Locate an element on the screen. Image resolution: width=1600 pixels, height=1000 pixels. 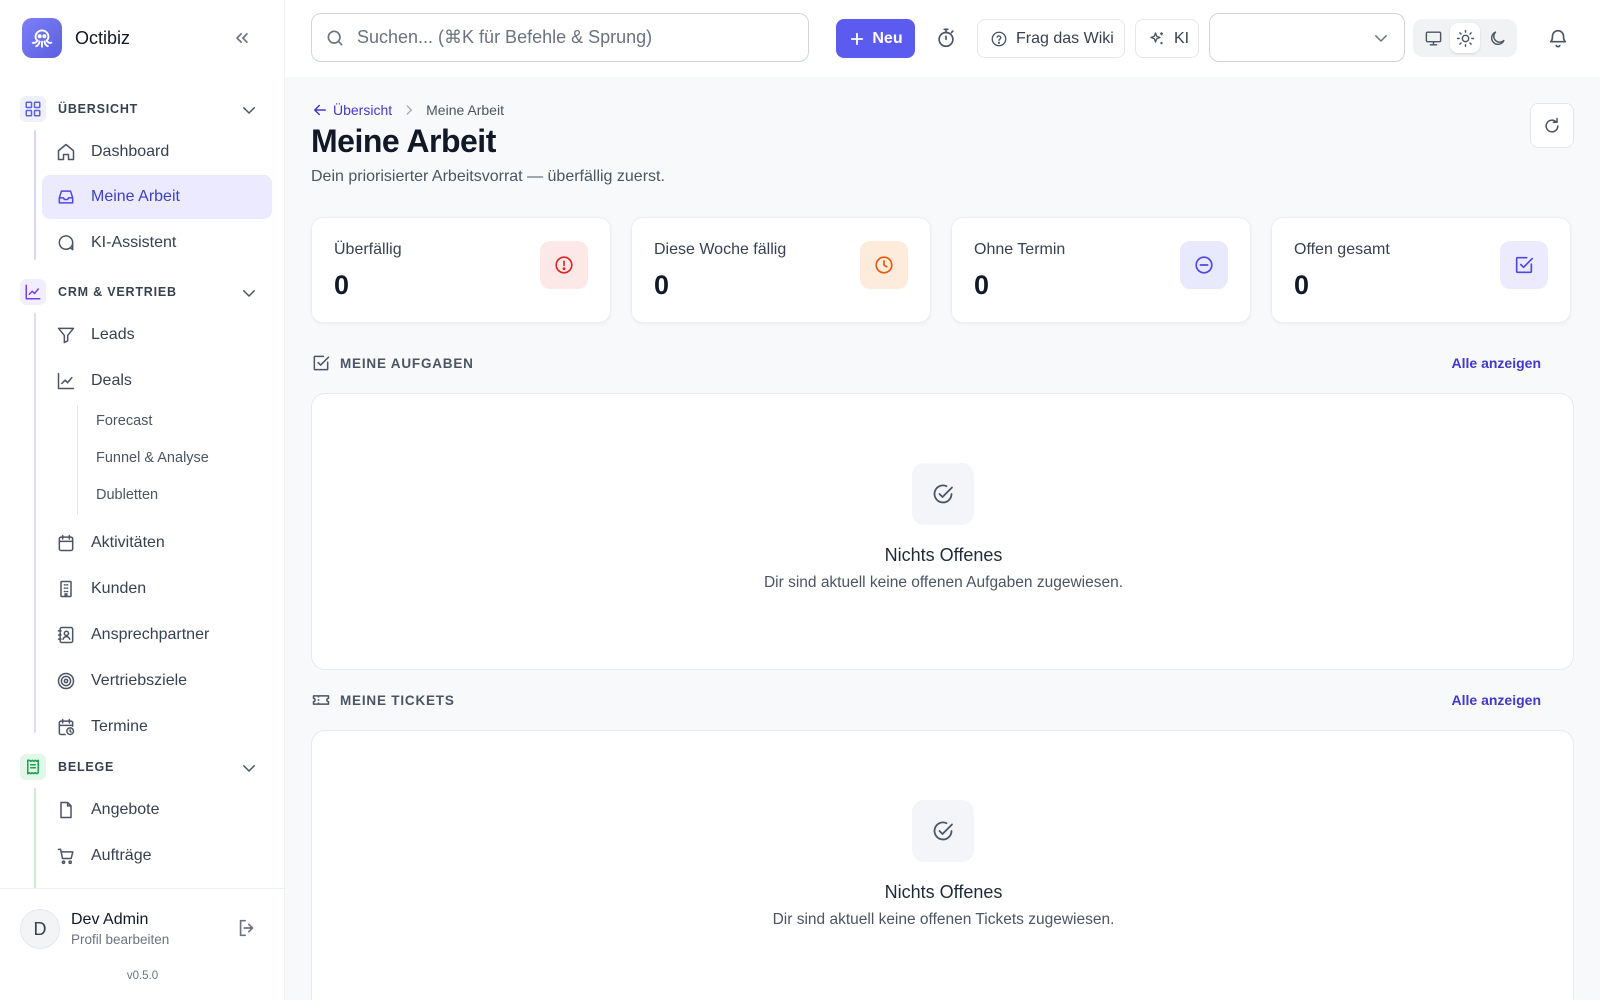
context-select is located at coordinates (1307, 37).